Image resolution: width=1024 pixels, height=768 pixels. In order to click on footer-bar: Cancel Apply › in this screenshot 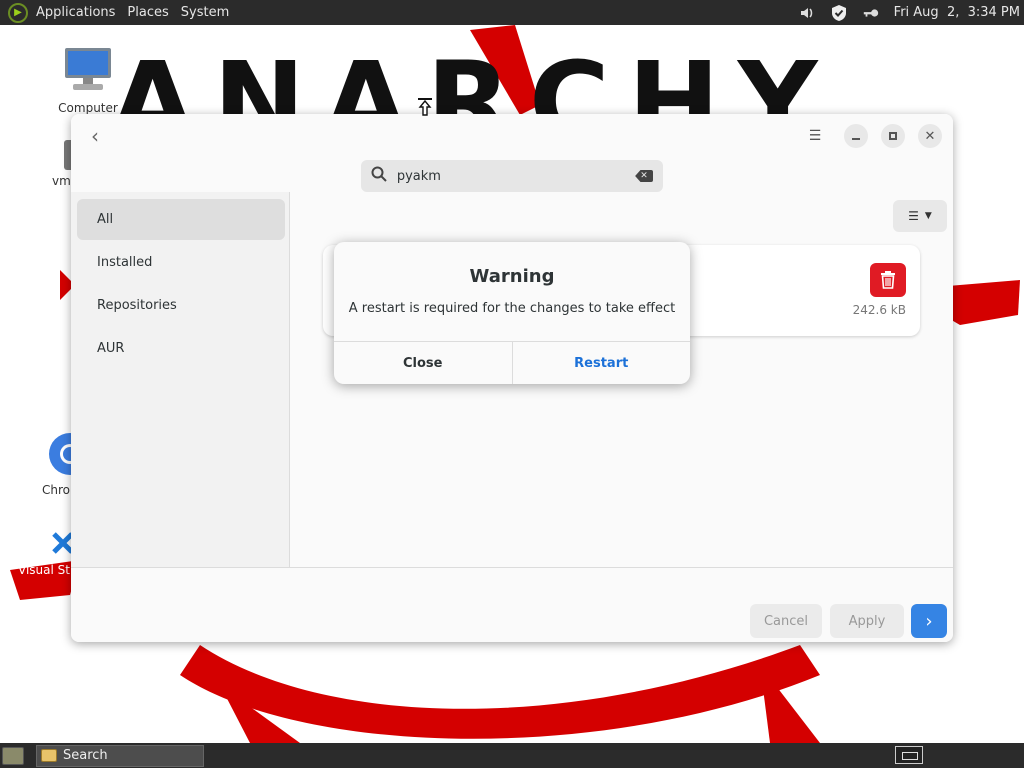, I will do `click(512, 604)`.